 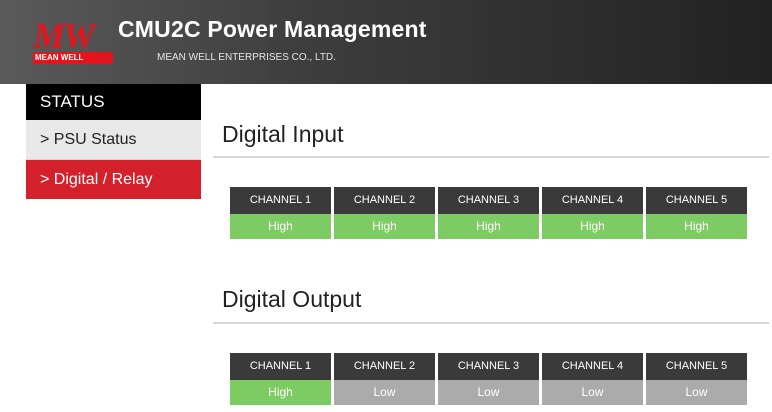 What do you see at coordinates (113, 179) in the screenshot?
I see `sidebar-item-digital-relay: > Digital / Relay` at bounding box center [113, 179].